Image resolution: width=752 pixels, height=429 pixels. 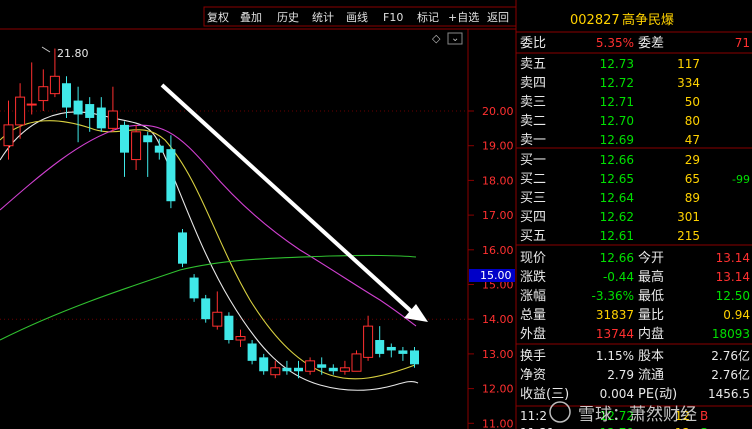 I want to click on stat-label: 外盘, so click(x=533, y=334).